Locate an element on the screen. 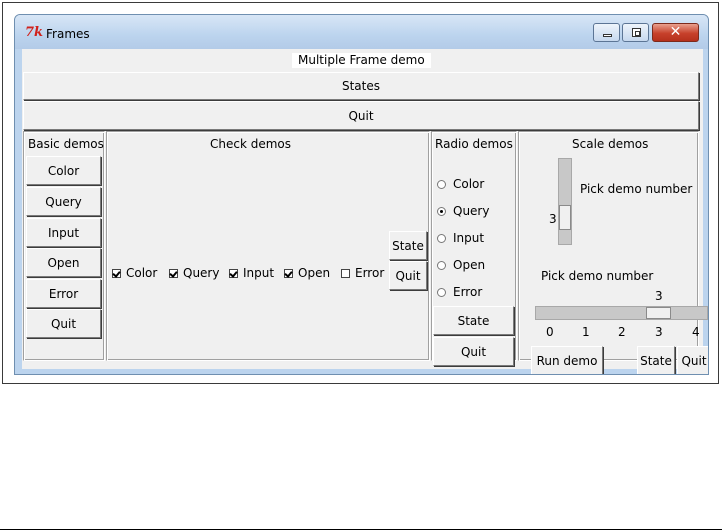 The height and width of the screenshot is (531, 722). tk-feather-icon: 7k is located at coordinates (34, 32).